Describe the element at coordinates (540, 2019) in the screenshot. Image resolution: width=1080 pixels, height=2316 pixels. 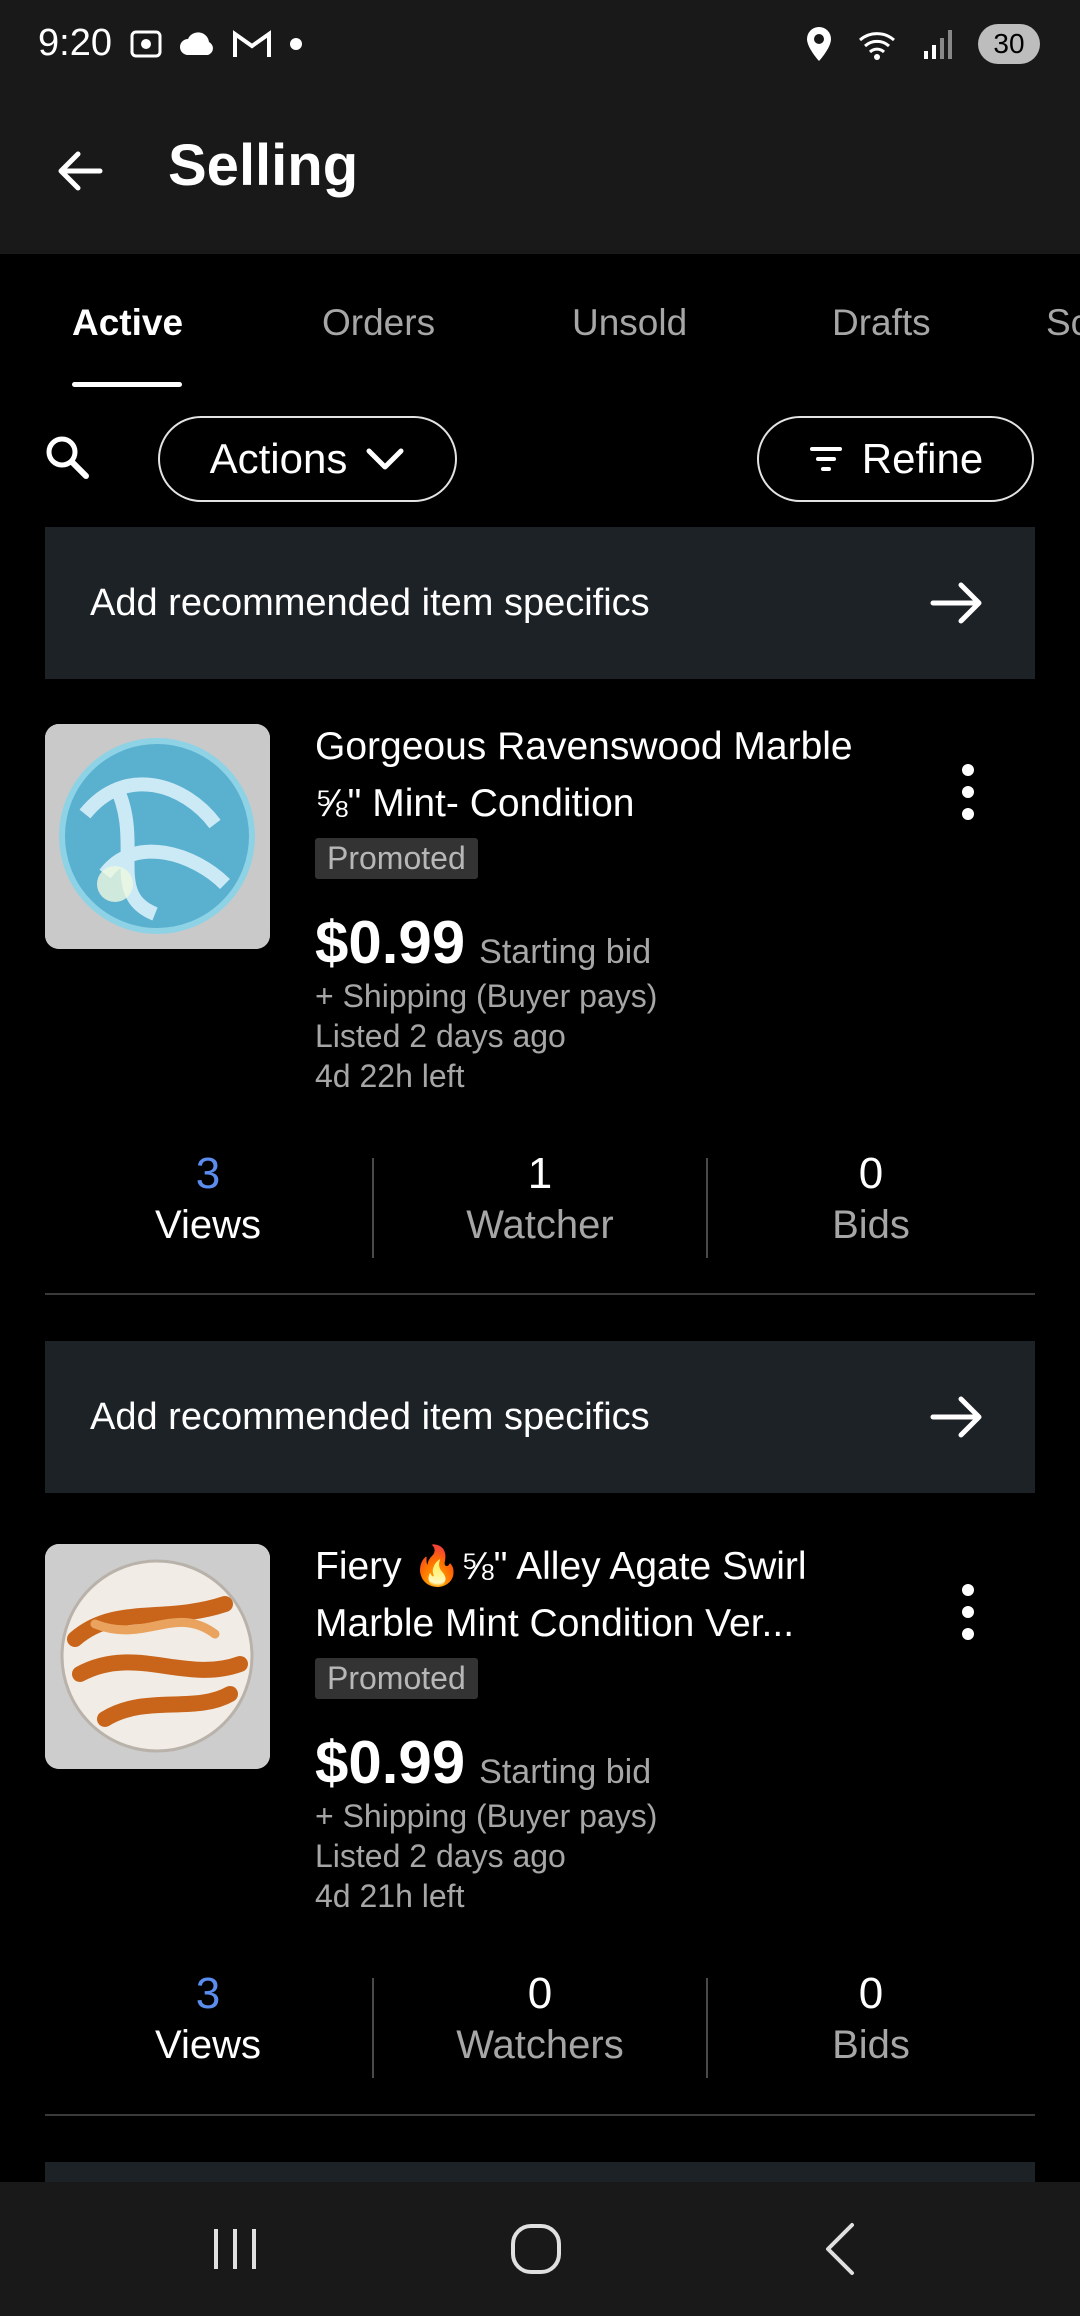
I see `watchers-stat: 0 Watchers` at that location.